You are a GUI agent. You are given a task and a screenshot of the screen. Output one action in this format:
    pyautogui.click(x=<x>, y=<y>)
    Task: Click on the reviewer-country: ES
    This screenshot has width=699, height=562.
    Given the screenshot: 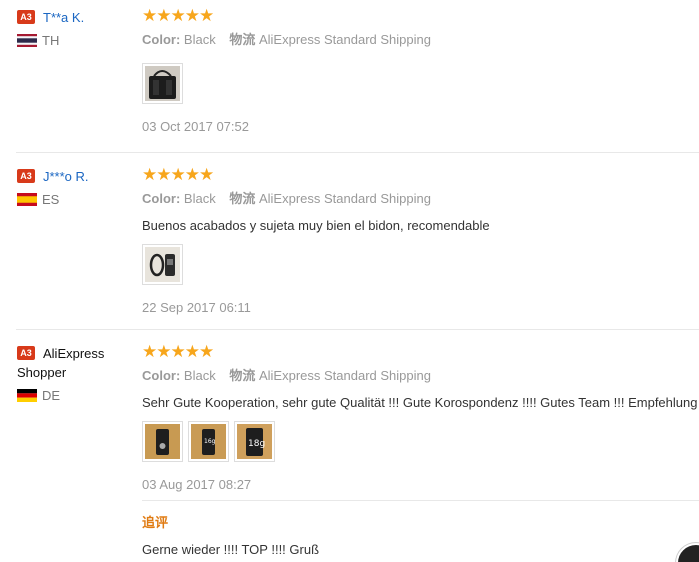 What is the action you would take?
    pyautogui.click(x=72, y=199)
    